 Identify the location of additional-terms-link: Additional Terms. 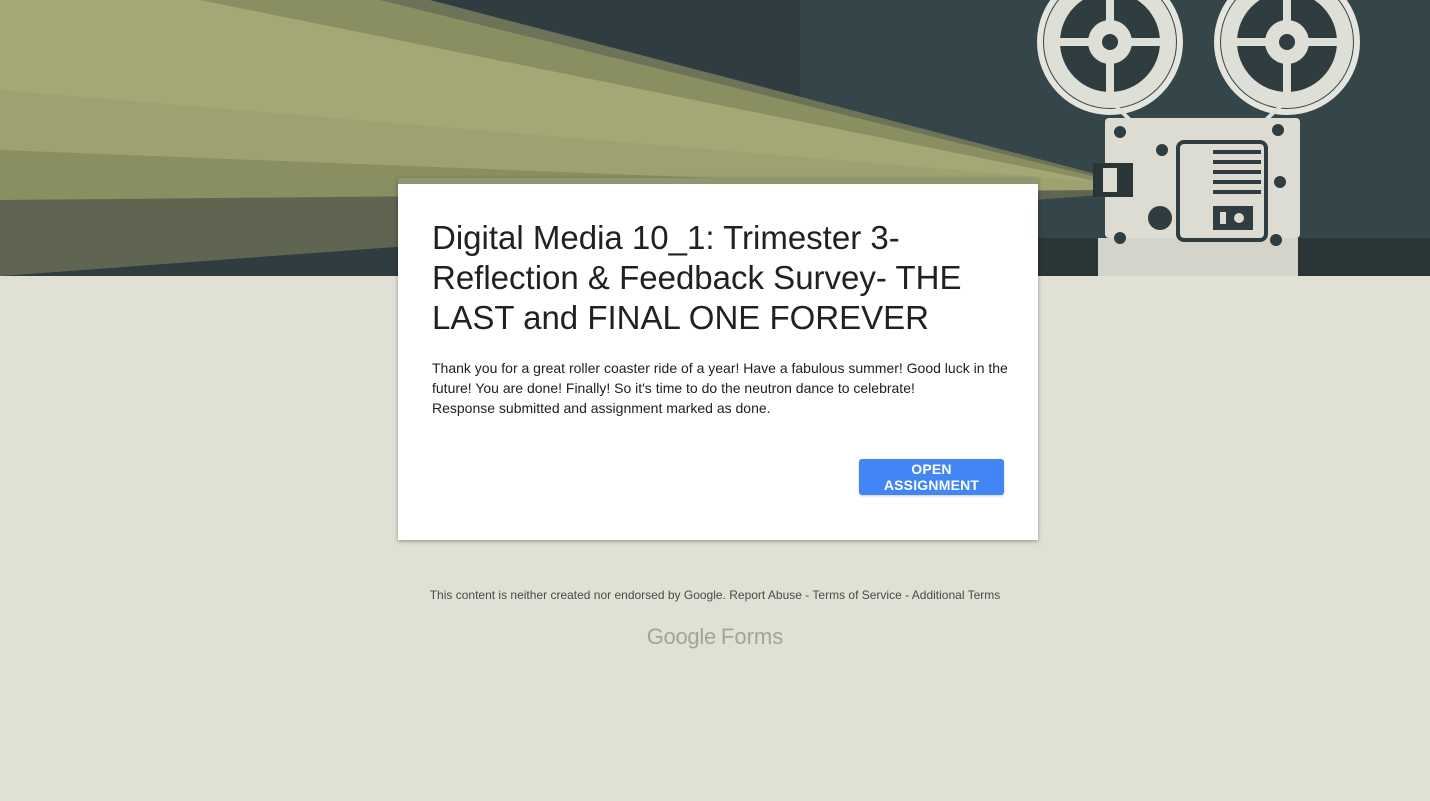
(956, 595).